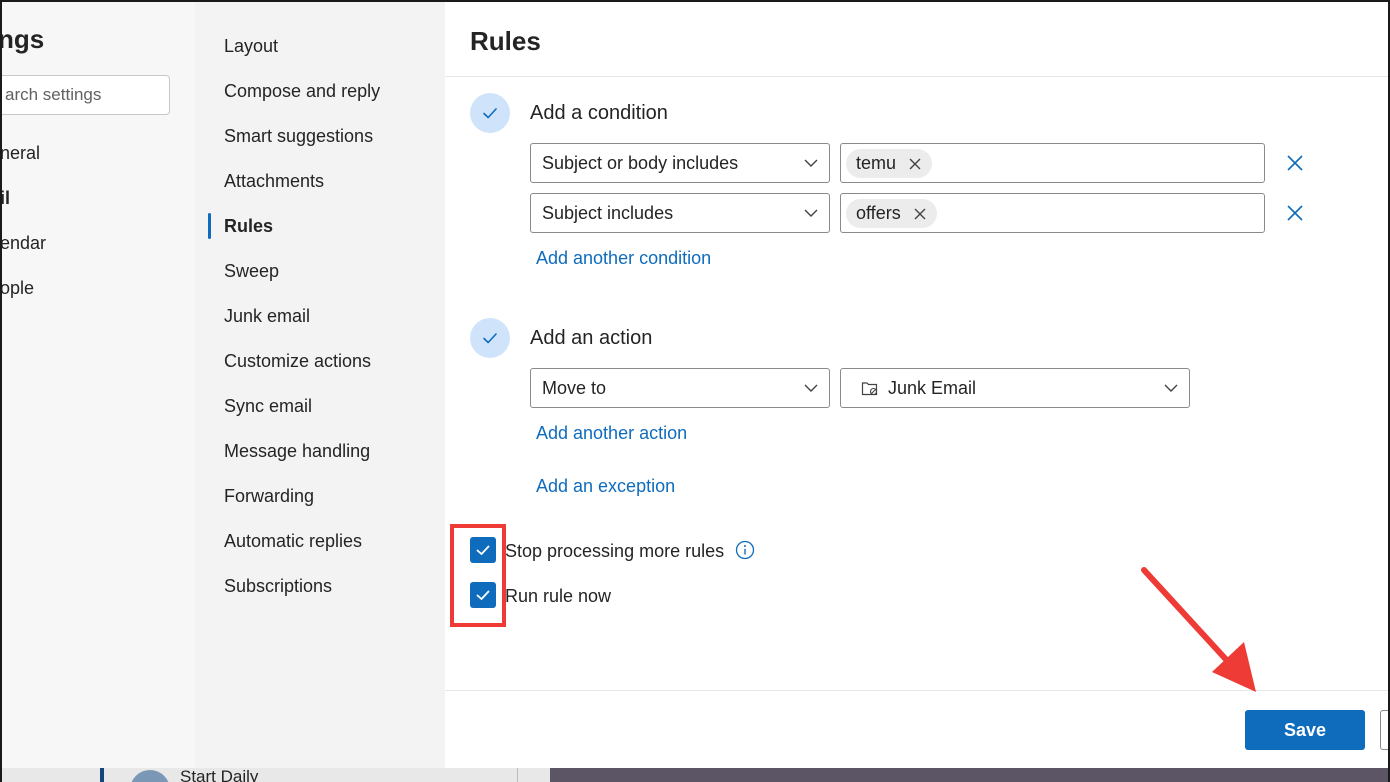  Describe the element at coordinates (490, 338) in the screenshot. I see `action-step-check-icon` at that location.